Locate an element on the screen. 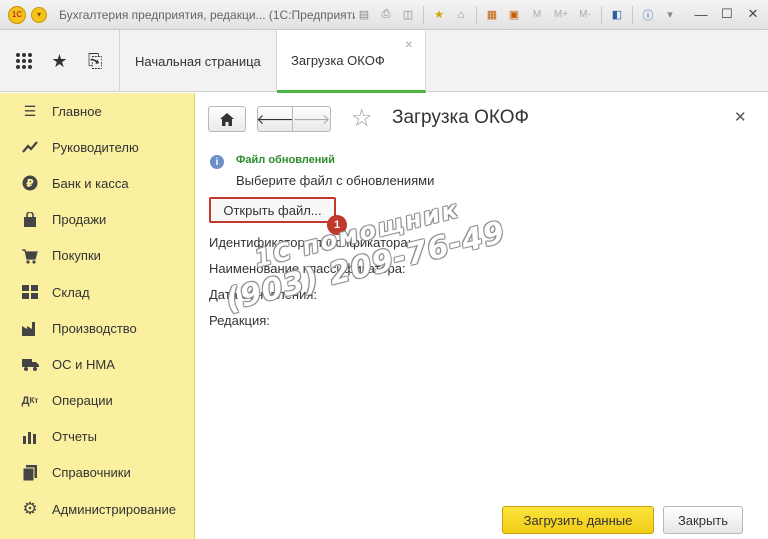 Image resolution: width=768 pixels, height=539 pixels. ruble-icon: ₽ is located at coordinates (30, 183).